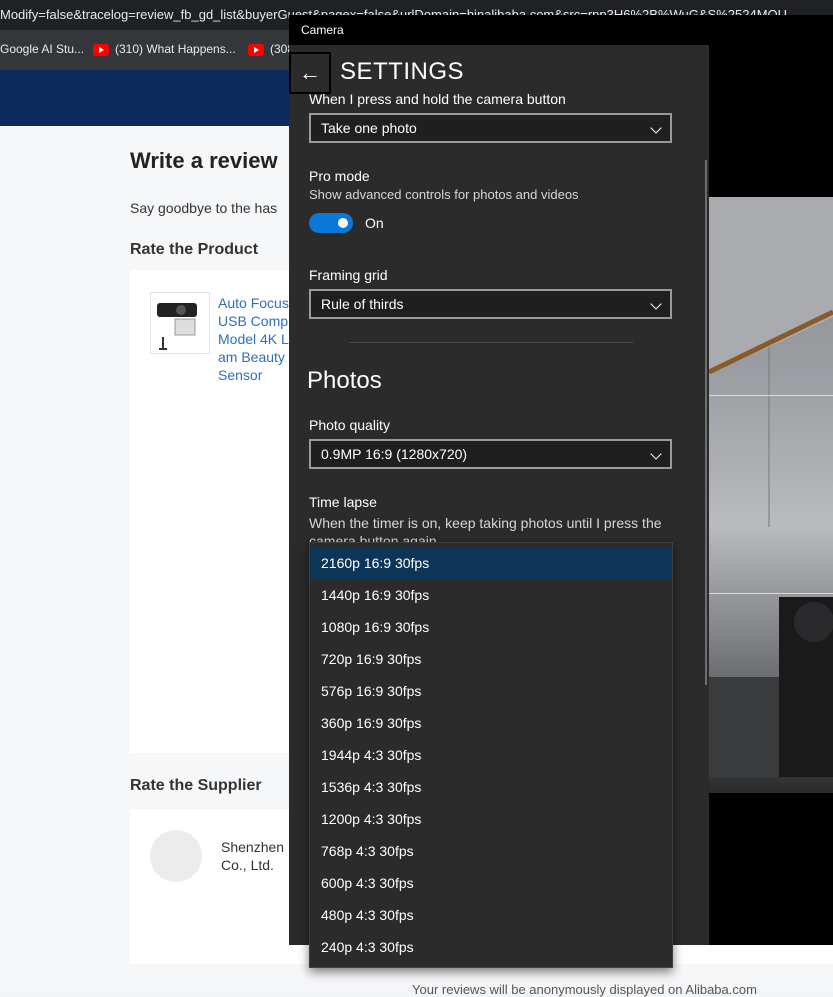 The image size is (833, 997). Describe the element at coordinates (374, 223) in the screenshot. I see `pro-mode-state: On` at that location.